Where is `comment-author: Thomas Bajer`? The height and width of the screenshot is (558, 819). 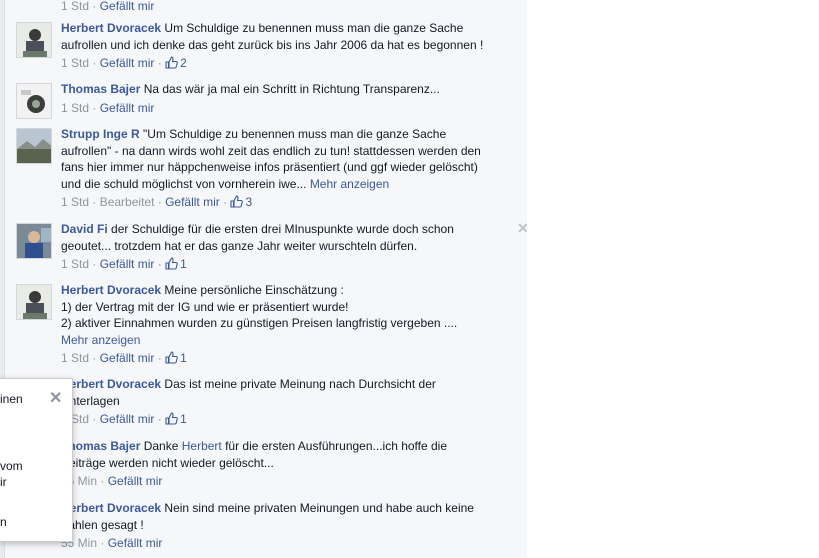
comment-author: Thomas Bajer is located at coordinates (100, 89).